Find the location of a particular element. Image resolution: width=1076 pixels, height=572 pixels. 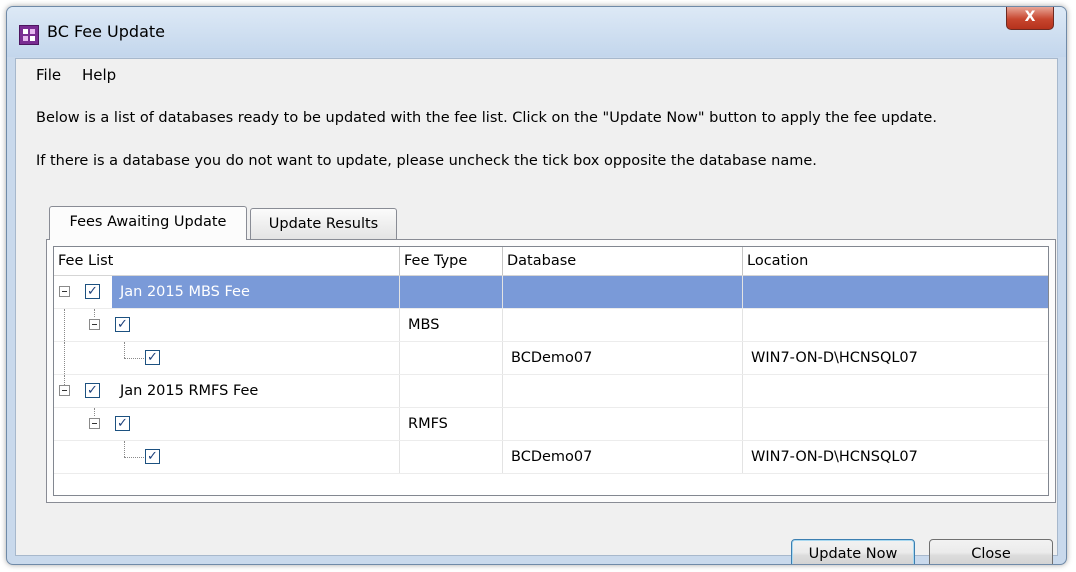

menu-help: Help is located at coordinates (99, 75).